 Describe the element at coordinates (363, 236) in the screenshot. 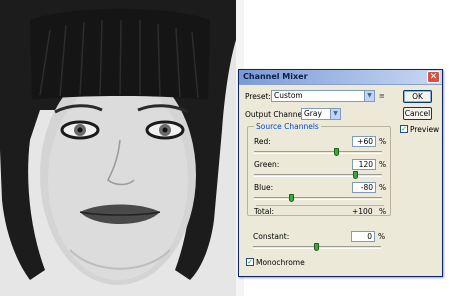

I see `constant-value-input: 0` at that location.